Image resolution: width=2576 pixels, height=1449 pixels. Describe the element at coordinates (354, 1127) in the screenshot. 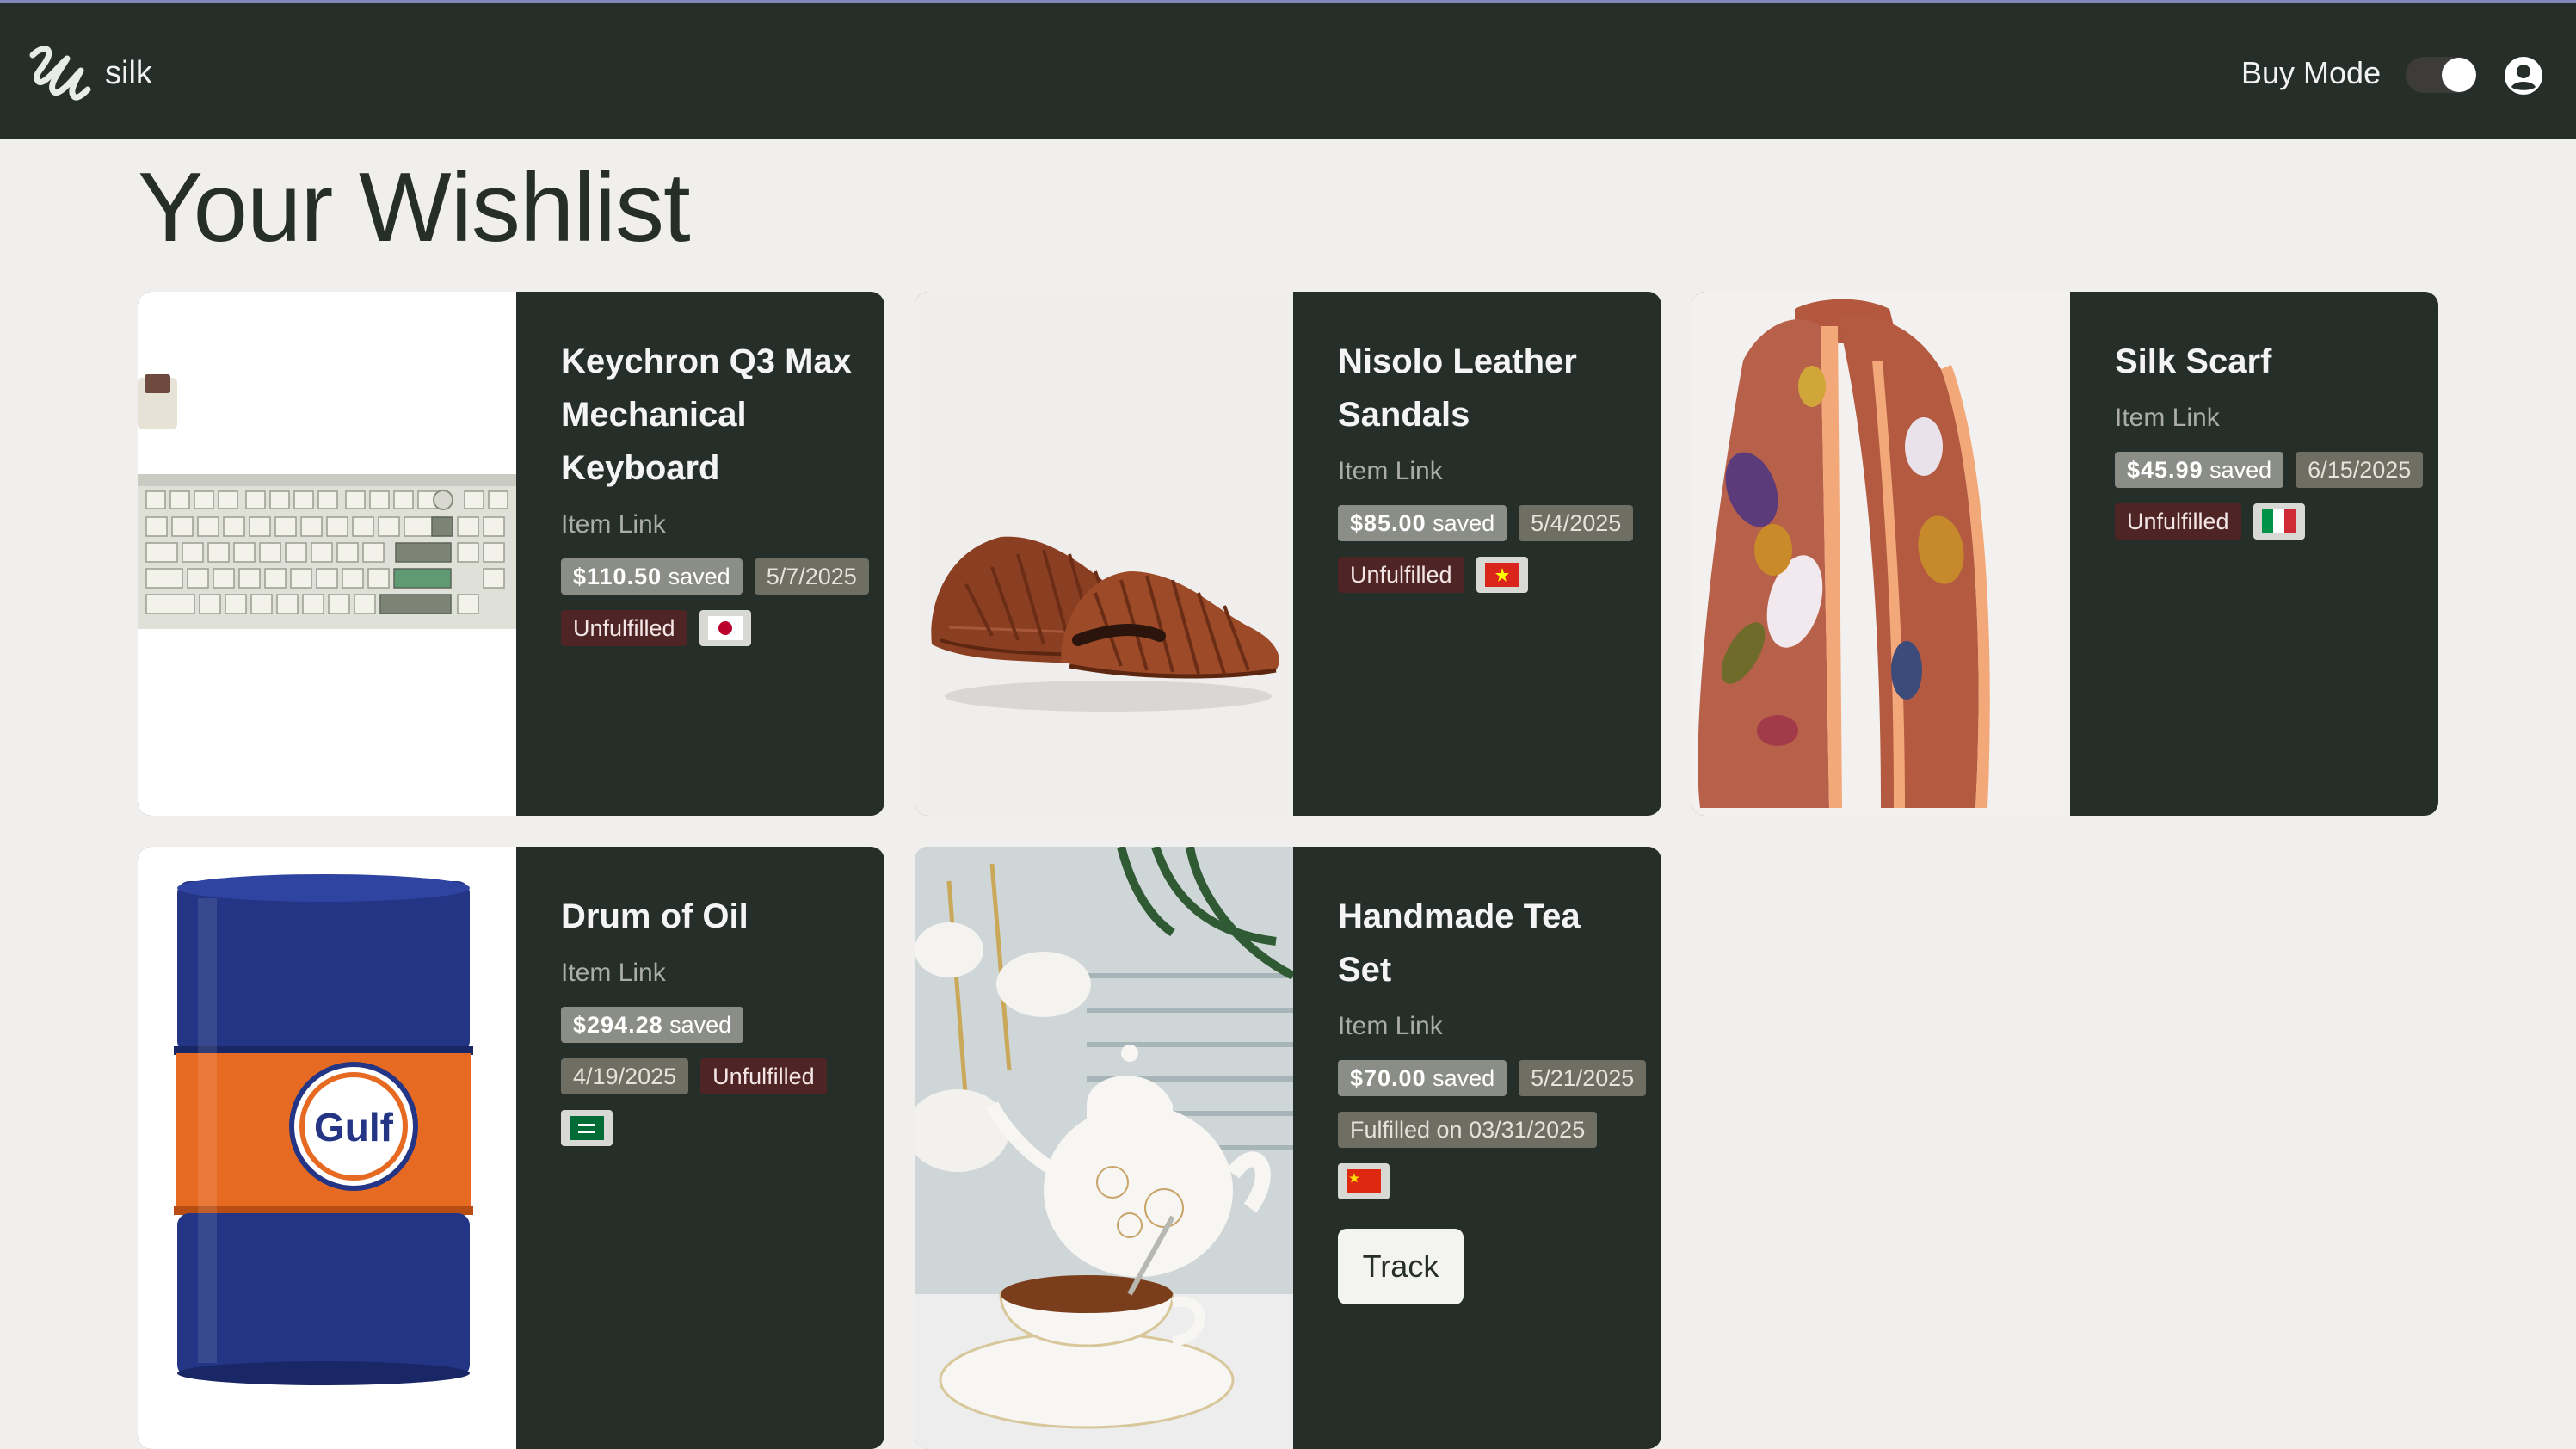

I see `gulf-logo-text: Gulf` at that location.